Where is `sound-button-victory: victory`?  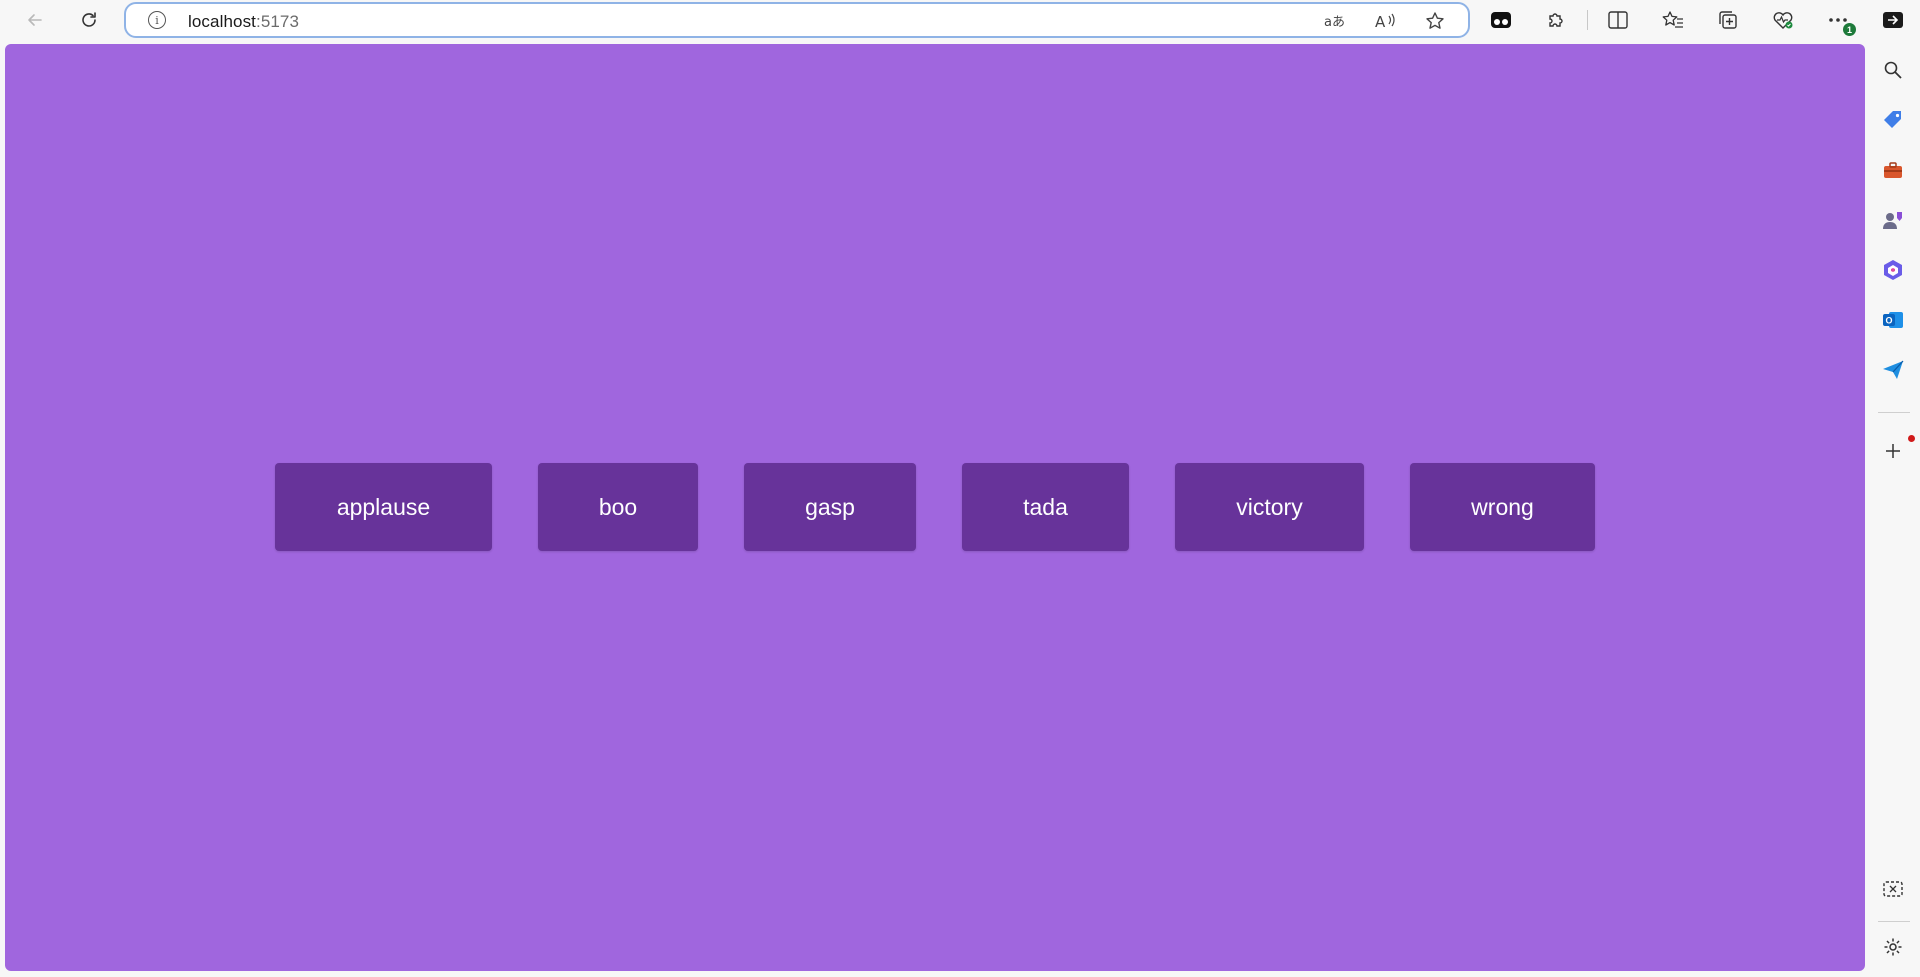
sound-button-victory: victory is located at coordinates (1269, 507).